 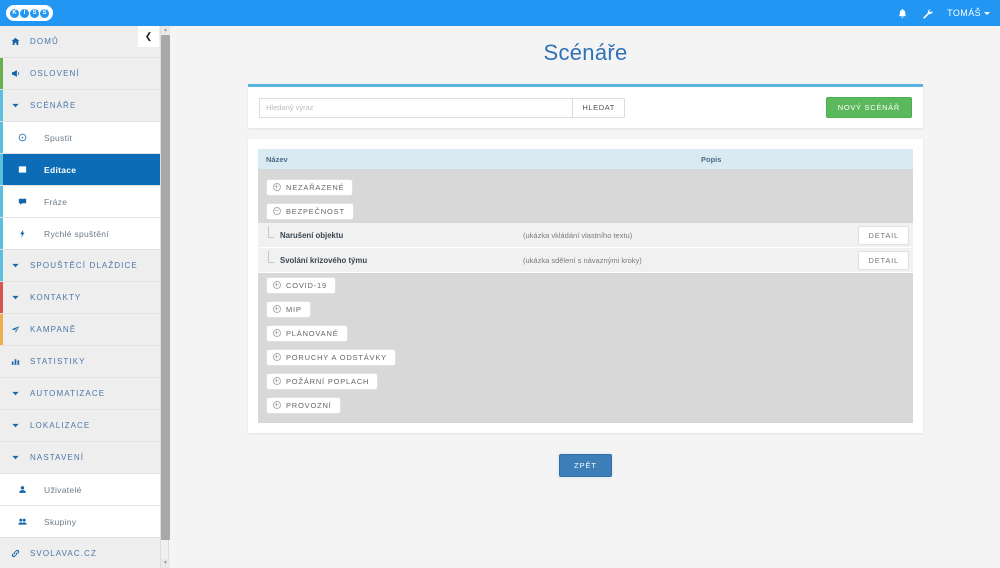 What do you see at coordinates (294, 309) in the screenshot?
I see `scenario-group-label: MIP` at bounding box center [294, 309].